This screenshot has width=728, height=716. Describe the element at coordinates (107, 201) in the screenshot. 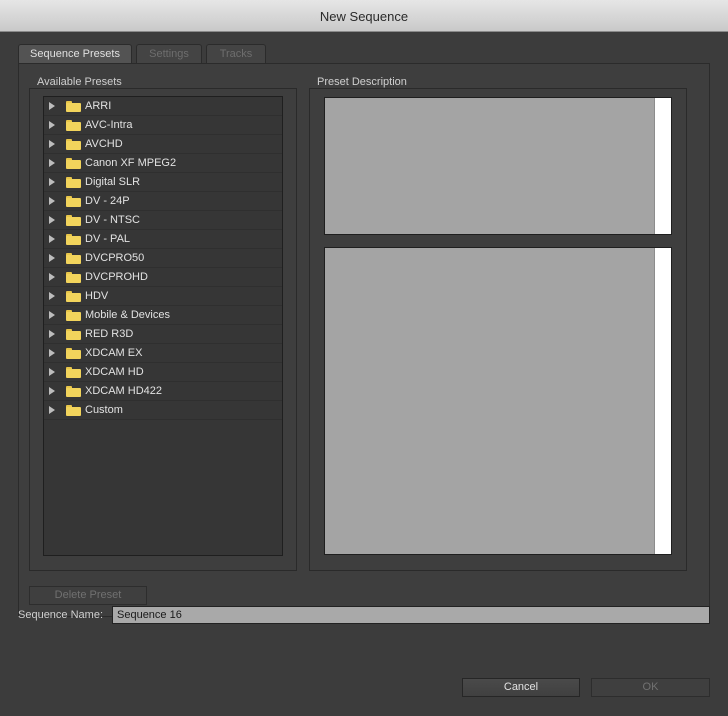

I see `preset-folder-label: DV - 24P` at that location.